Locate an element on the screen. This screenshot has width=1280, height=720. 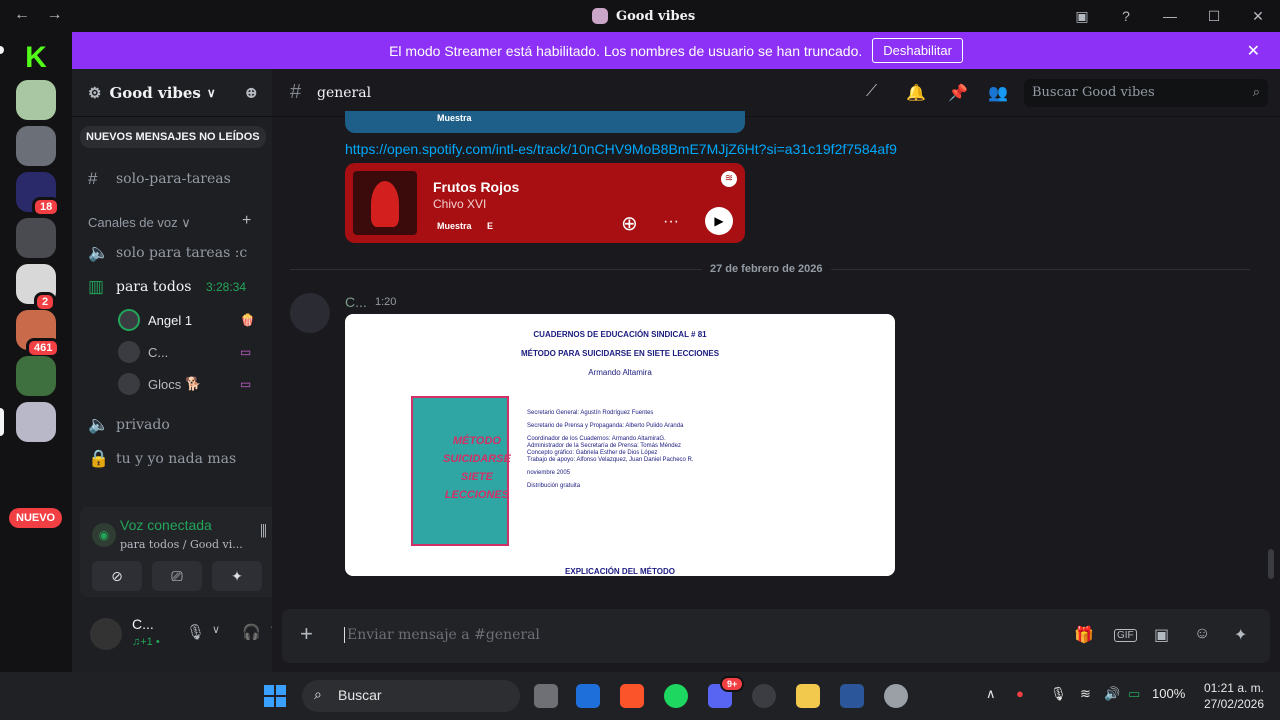
clock: 01:21 a. m. 27/02/2026 is located at coordinates (1234, 696).